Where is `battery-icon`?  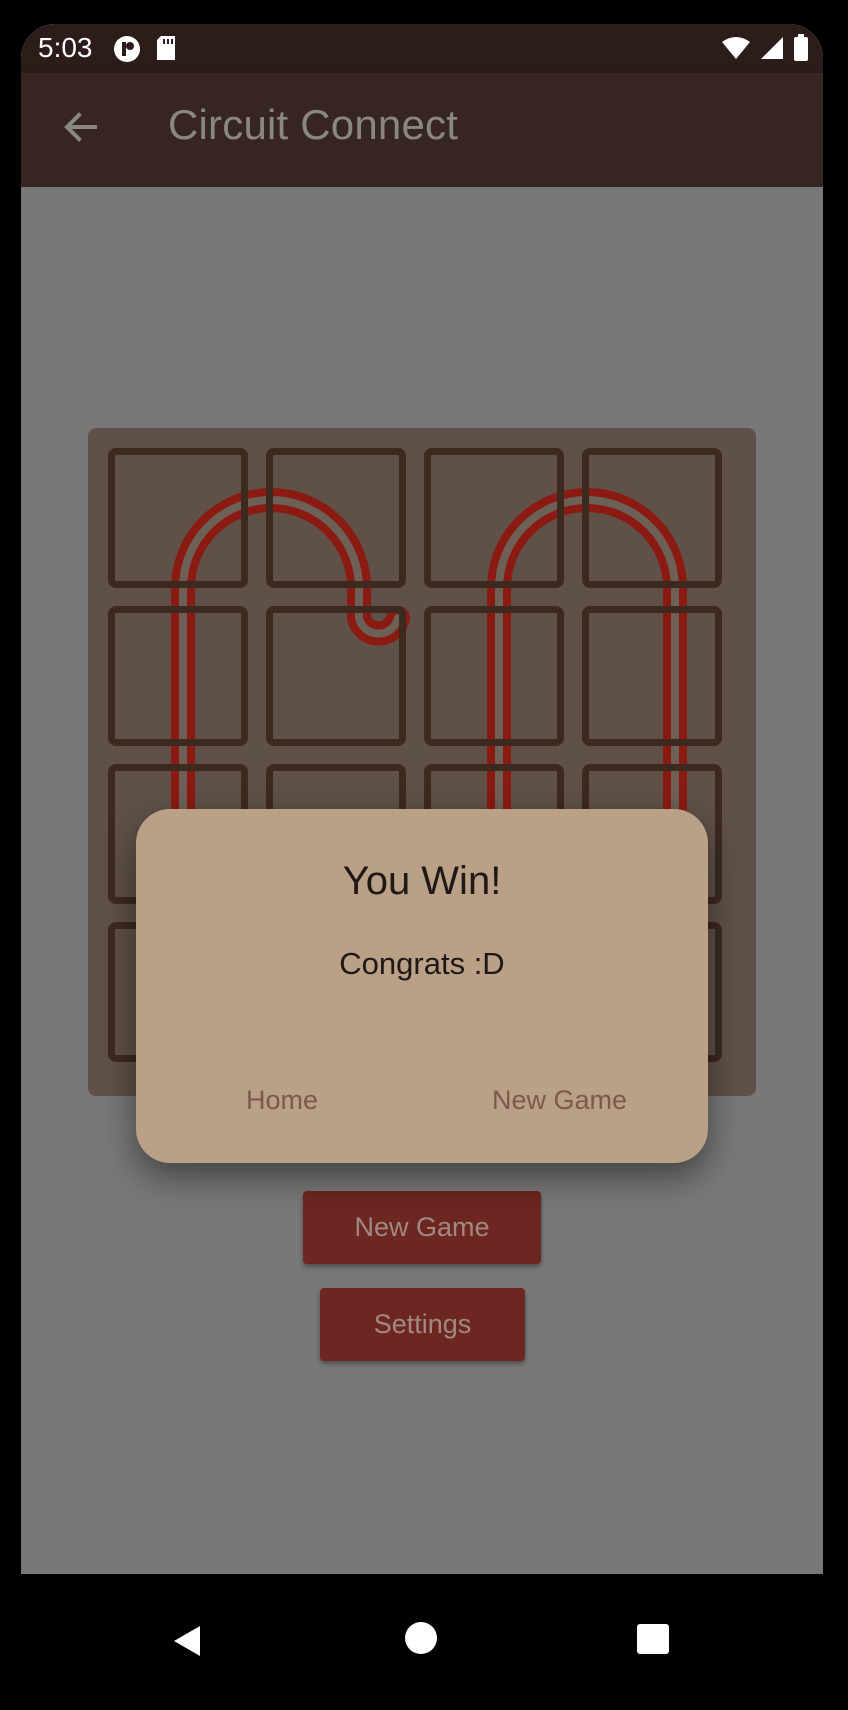
battery-icon is located at coordinates (801, 50).